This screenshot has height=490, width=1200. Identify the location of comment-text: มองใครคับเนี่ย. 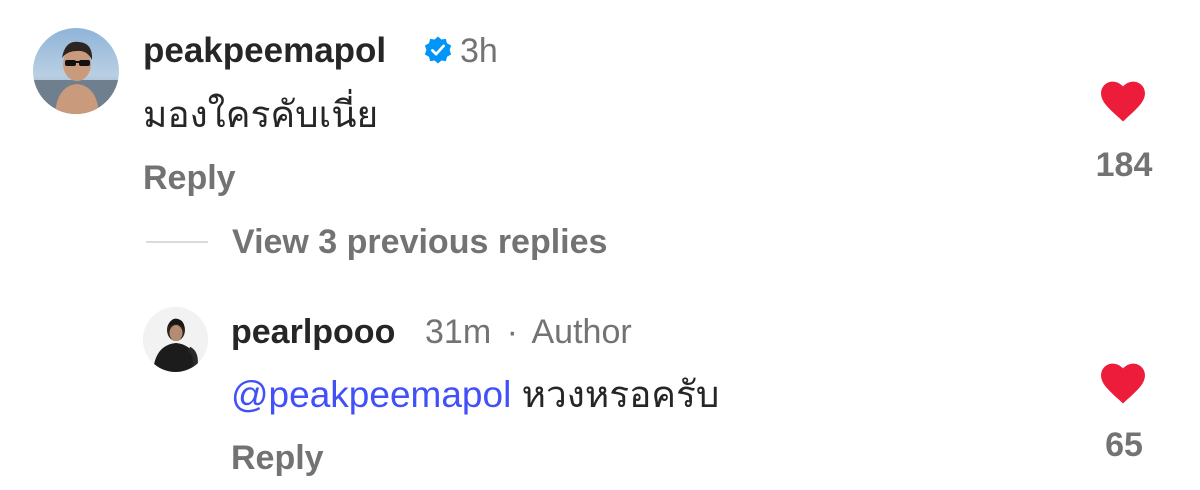
(261, 114).